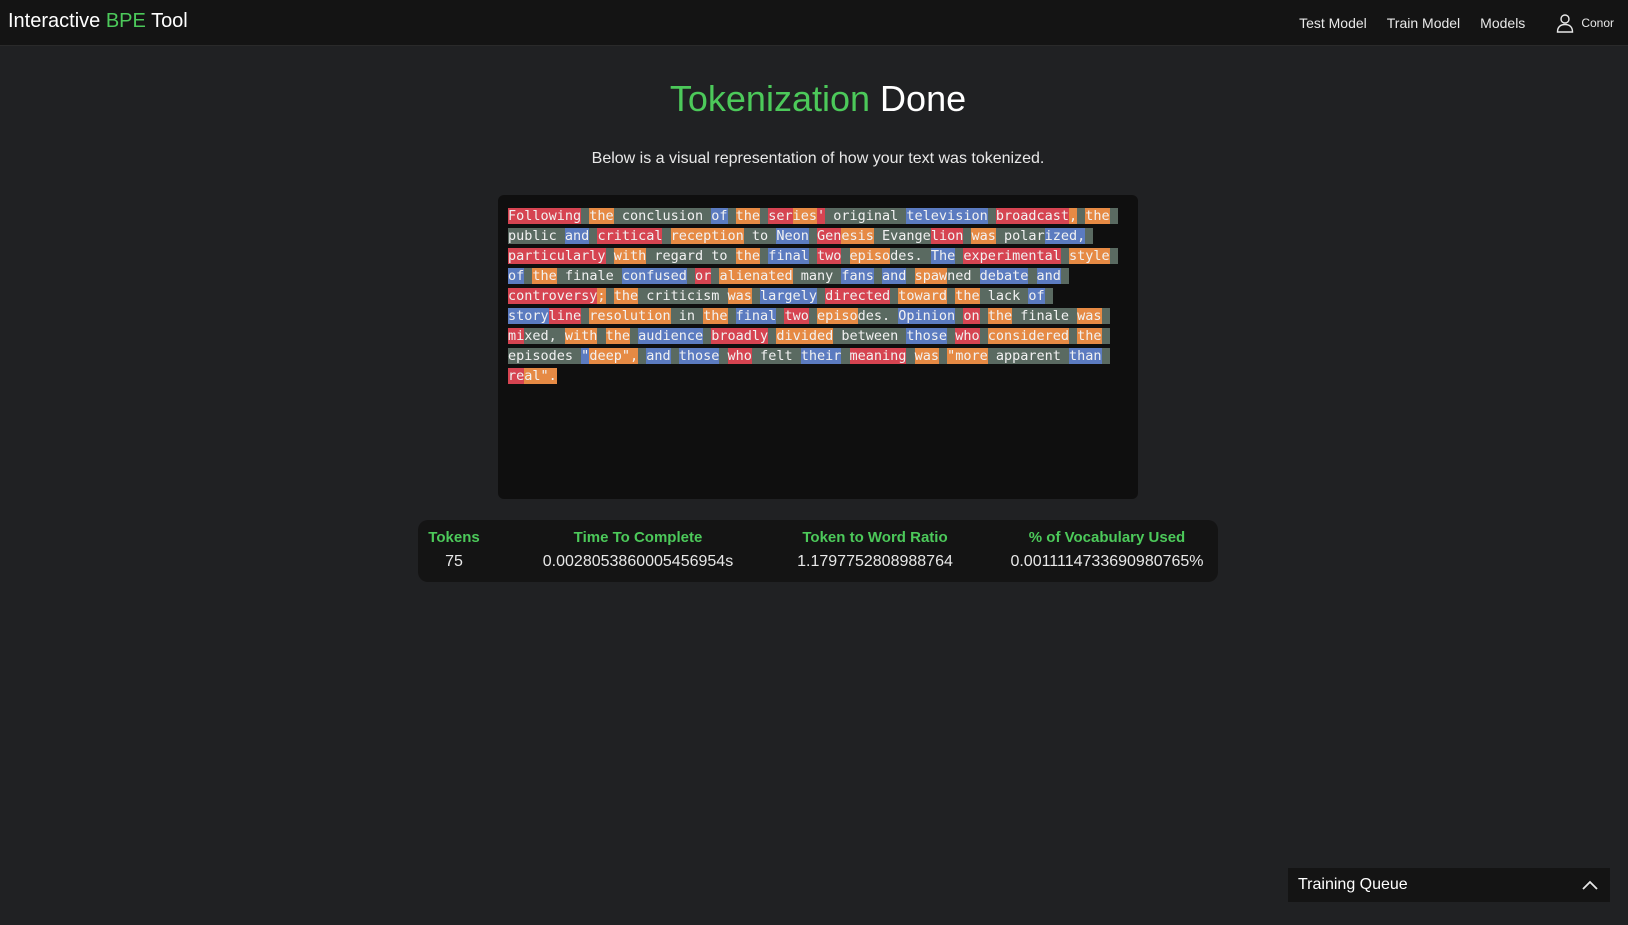  I want to click on token: television, so click(947, 216).